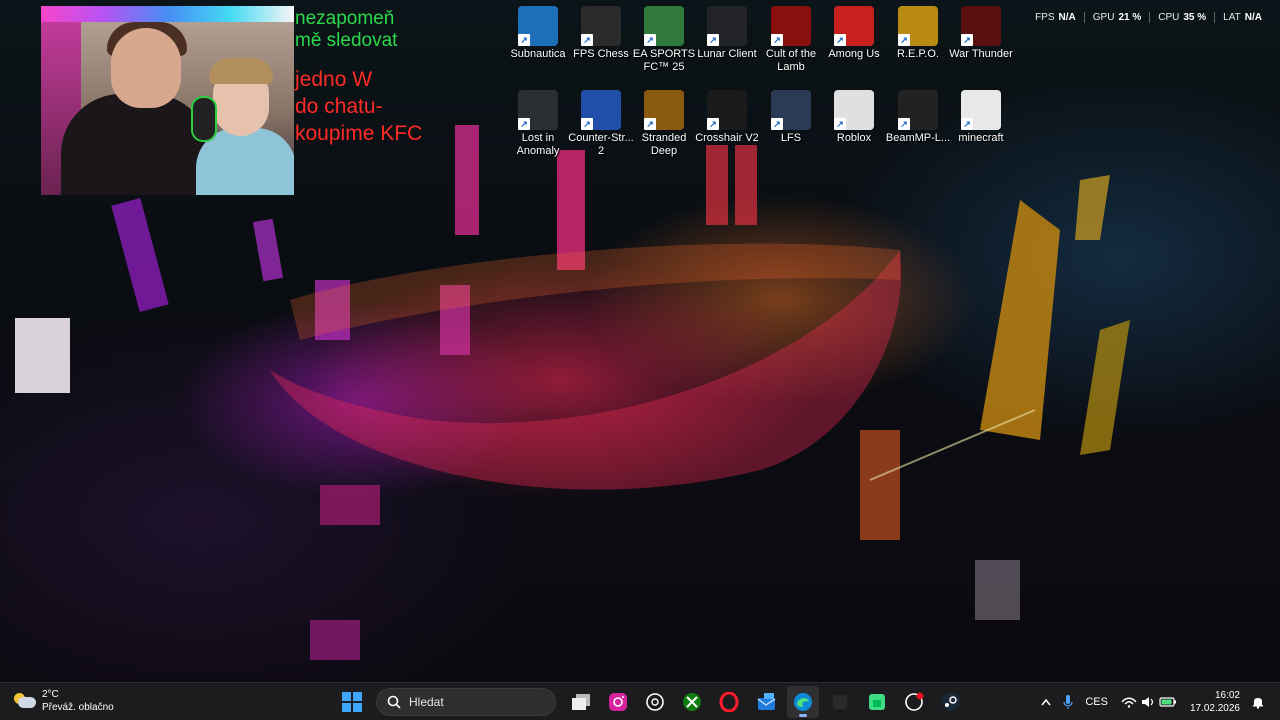 This screenshot has width=1280, height=720. I want to click on desktop-icon: ↗ War Thunder, so click(981, 33).